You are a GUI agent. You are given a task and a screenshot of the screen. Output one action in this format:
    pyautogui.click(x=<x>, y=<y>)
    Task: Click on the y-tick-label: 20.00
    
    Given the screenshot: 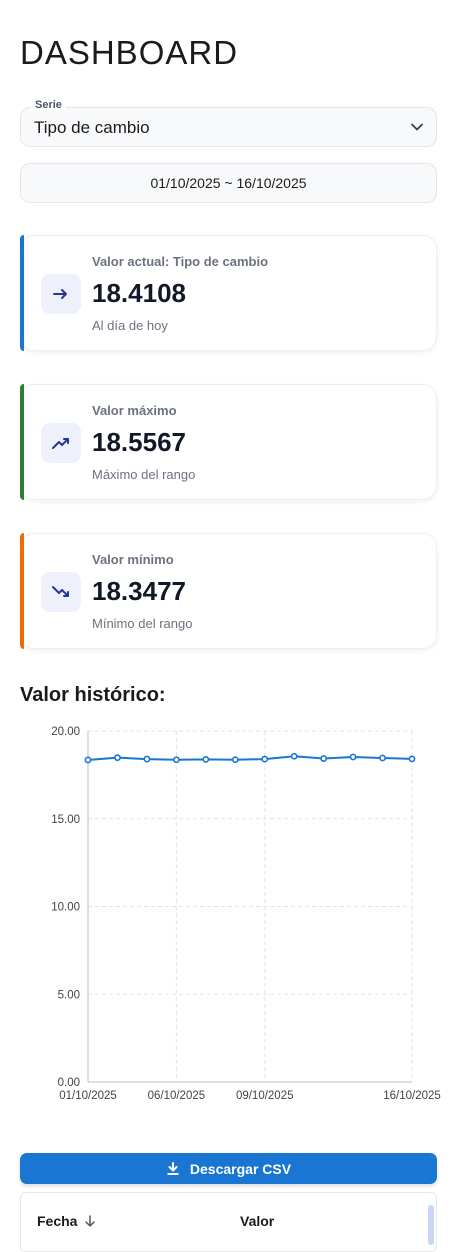 What is the action you would take?
    pyautogui.click(x=65, y=732)
    